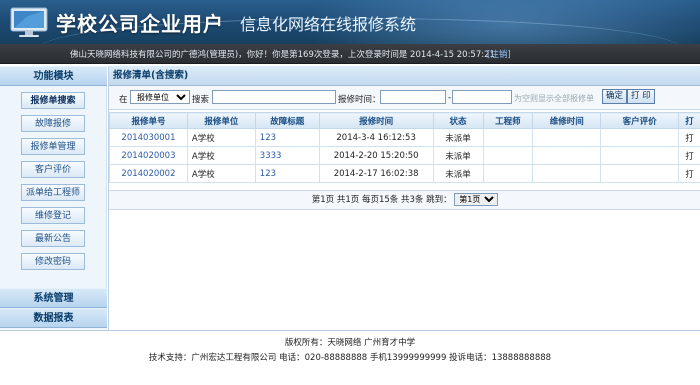 The image size is (700, 385). I want to click on pagination-text: 第1页 共1页 每页15条 共3条 跳到：, so click(381, 200).